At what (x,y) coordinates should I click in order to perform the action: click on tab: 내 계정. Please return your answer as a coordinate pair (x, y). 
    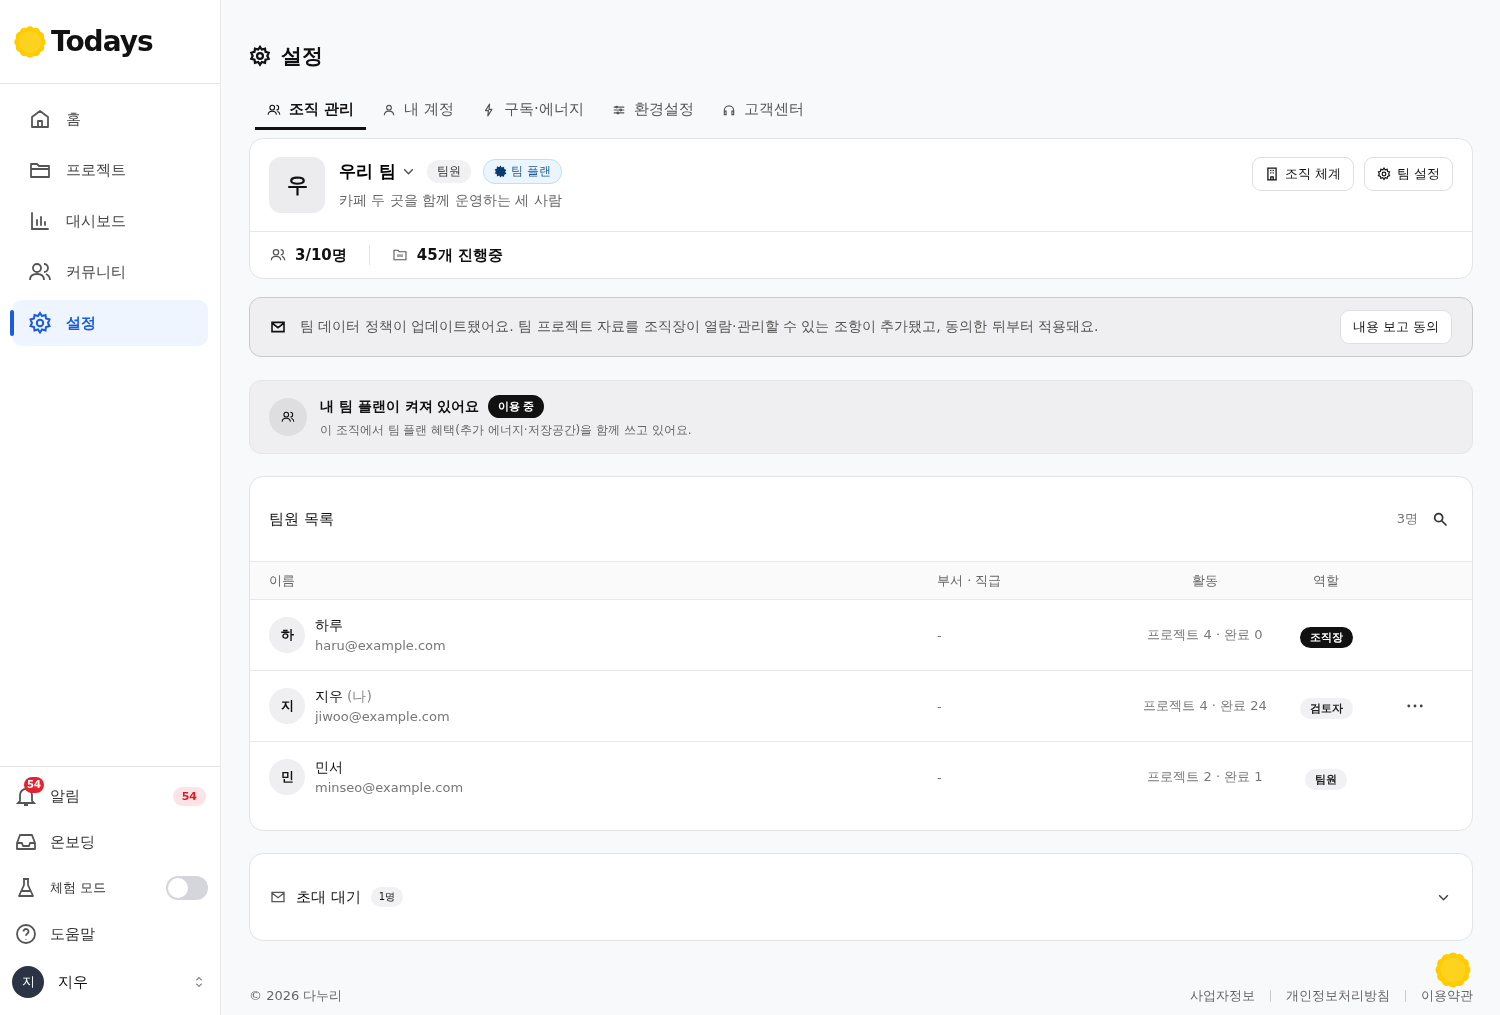
    Looking at the image, I should click on (418, 113).